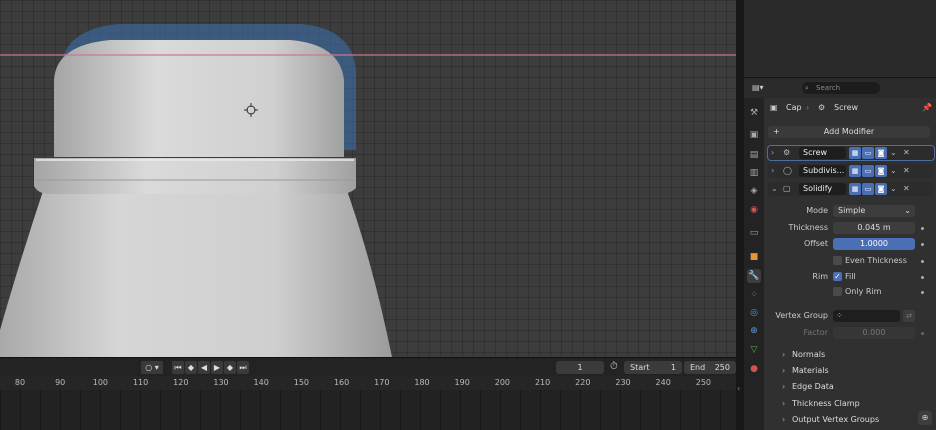 This screenshot has width=936, height=430. Describe the element at coordinates (754, 313) in the screenshot. I see `physics-tab-icon: ◎` at that location.